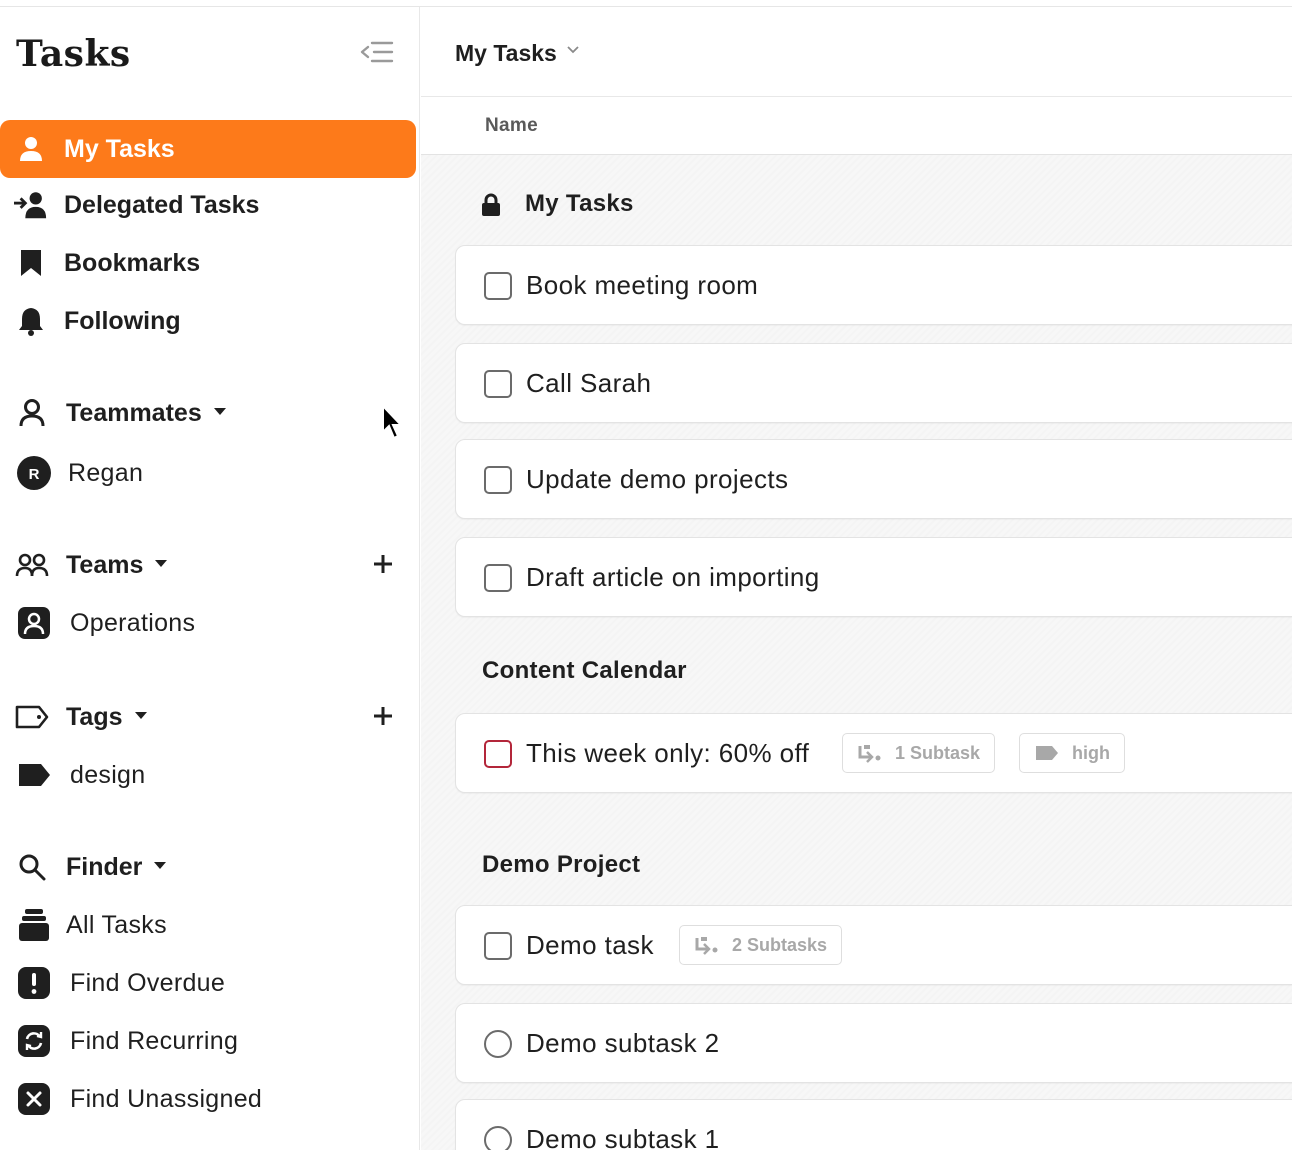 The height and width of the screenshot is (1150, 1292). I want to click on nav-delegated-tasks: Delegated Tasks, so click(208, 205).